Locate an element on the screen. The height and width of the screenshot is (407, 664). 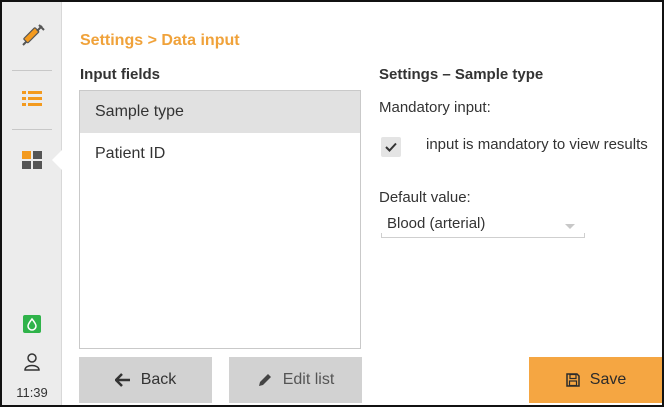
list-icon is located at coordinates (32, 98).